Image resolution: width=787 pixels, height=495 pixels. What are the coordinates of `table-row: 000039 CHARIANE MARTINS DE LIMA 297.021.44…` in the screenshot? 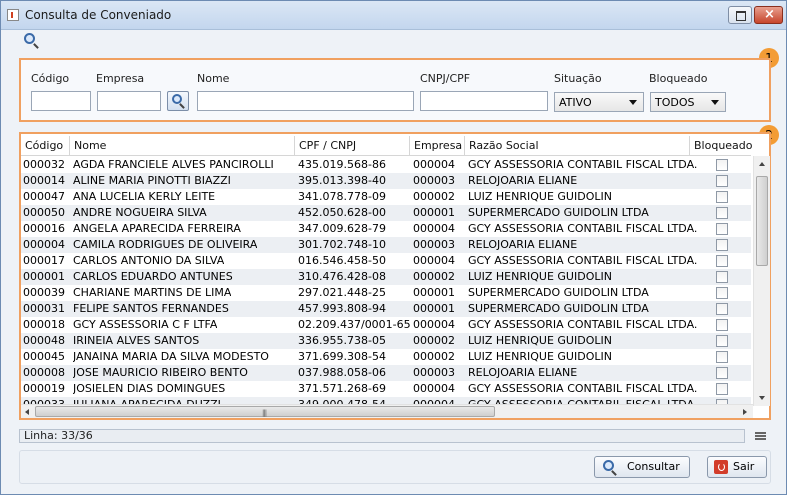 It's located at (386, 293).